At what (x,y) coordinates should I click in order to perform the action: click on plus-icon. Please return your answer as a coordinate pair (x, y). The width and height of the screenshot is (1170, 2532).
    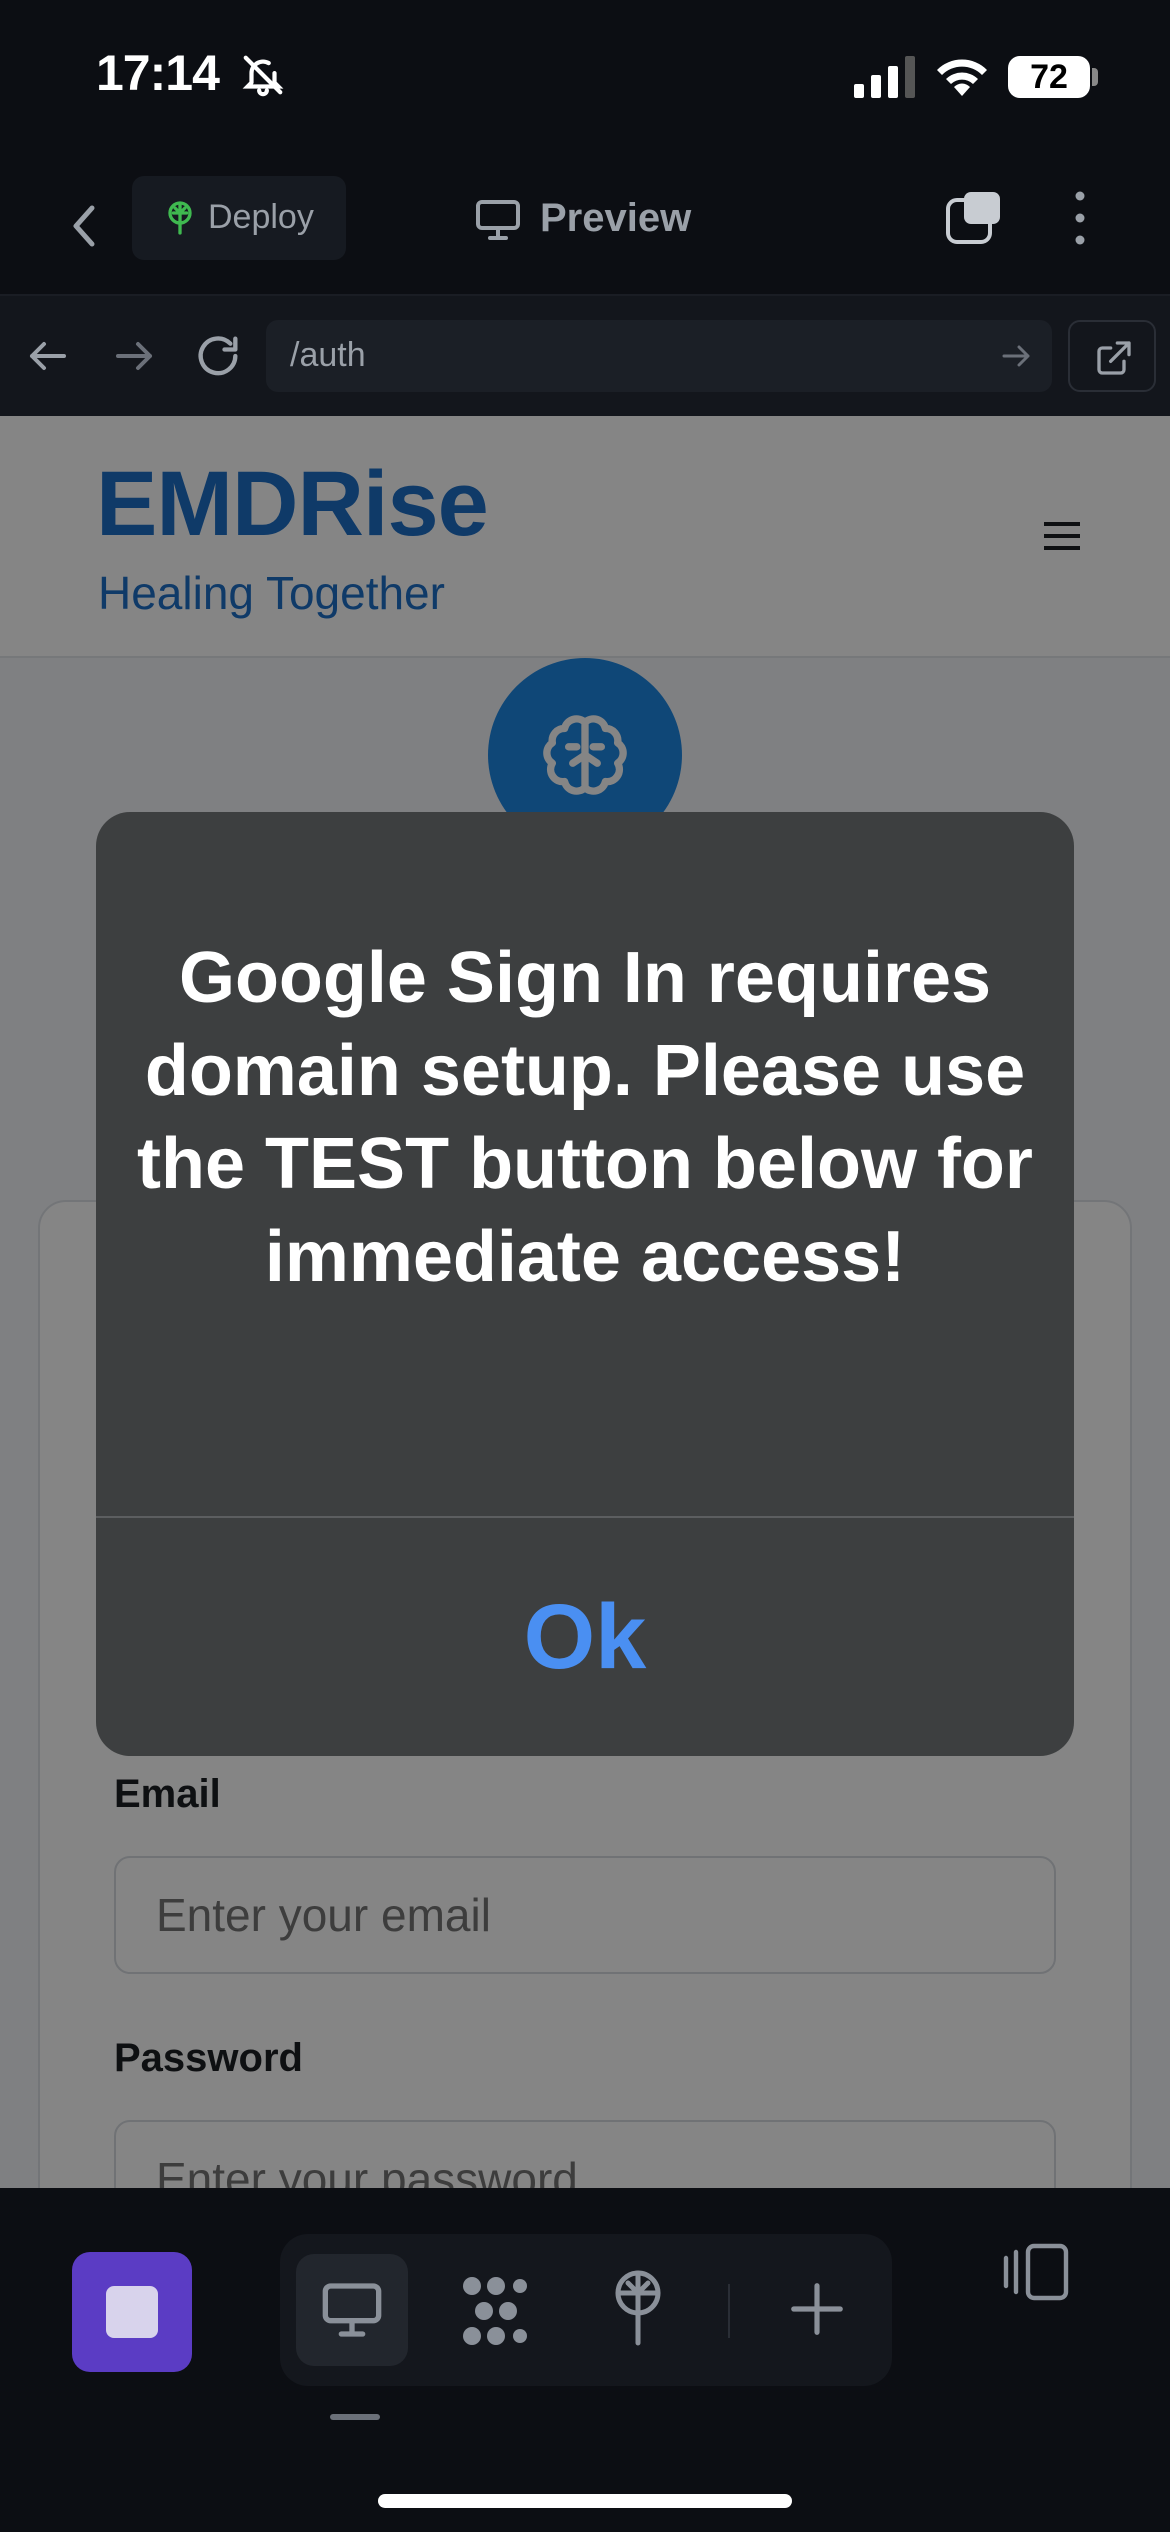
    Looking at the image, I should click on (817, 2309).